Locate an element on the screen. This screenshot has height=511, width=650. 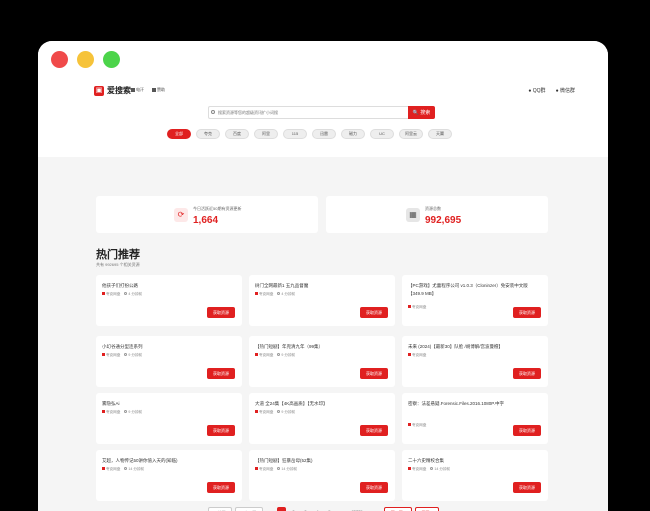
category-tab: 全部 is located at coordinates (179, 134).